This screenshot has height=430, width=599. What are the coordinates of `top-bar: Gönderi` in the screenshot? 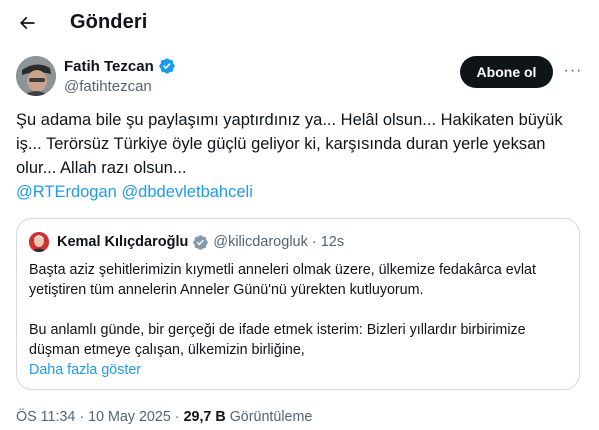 It's located at (299, 24).